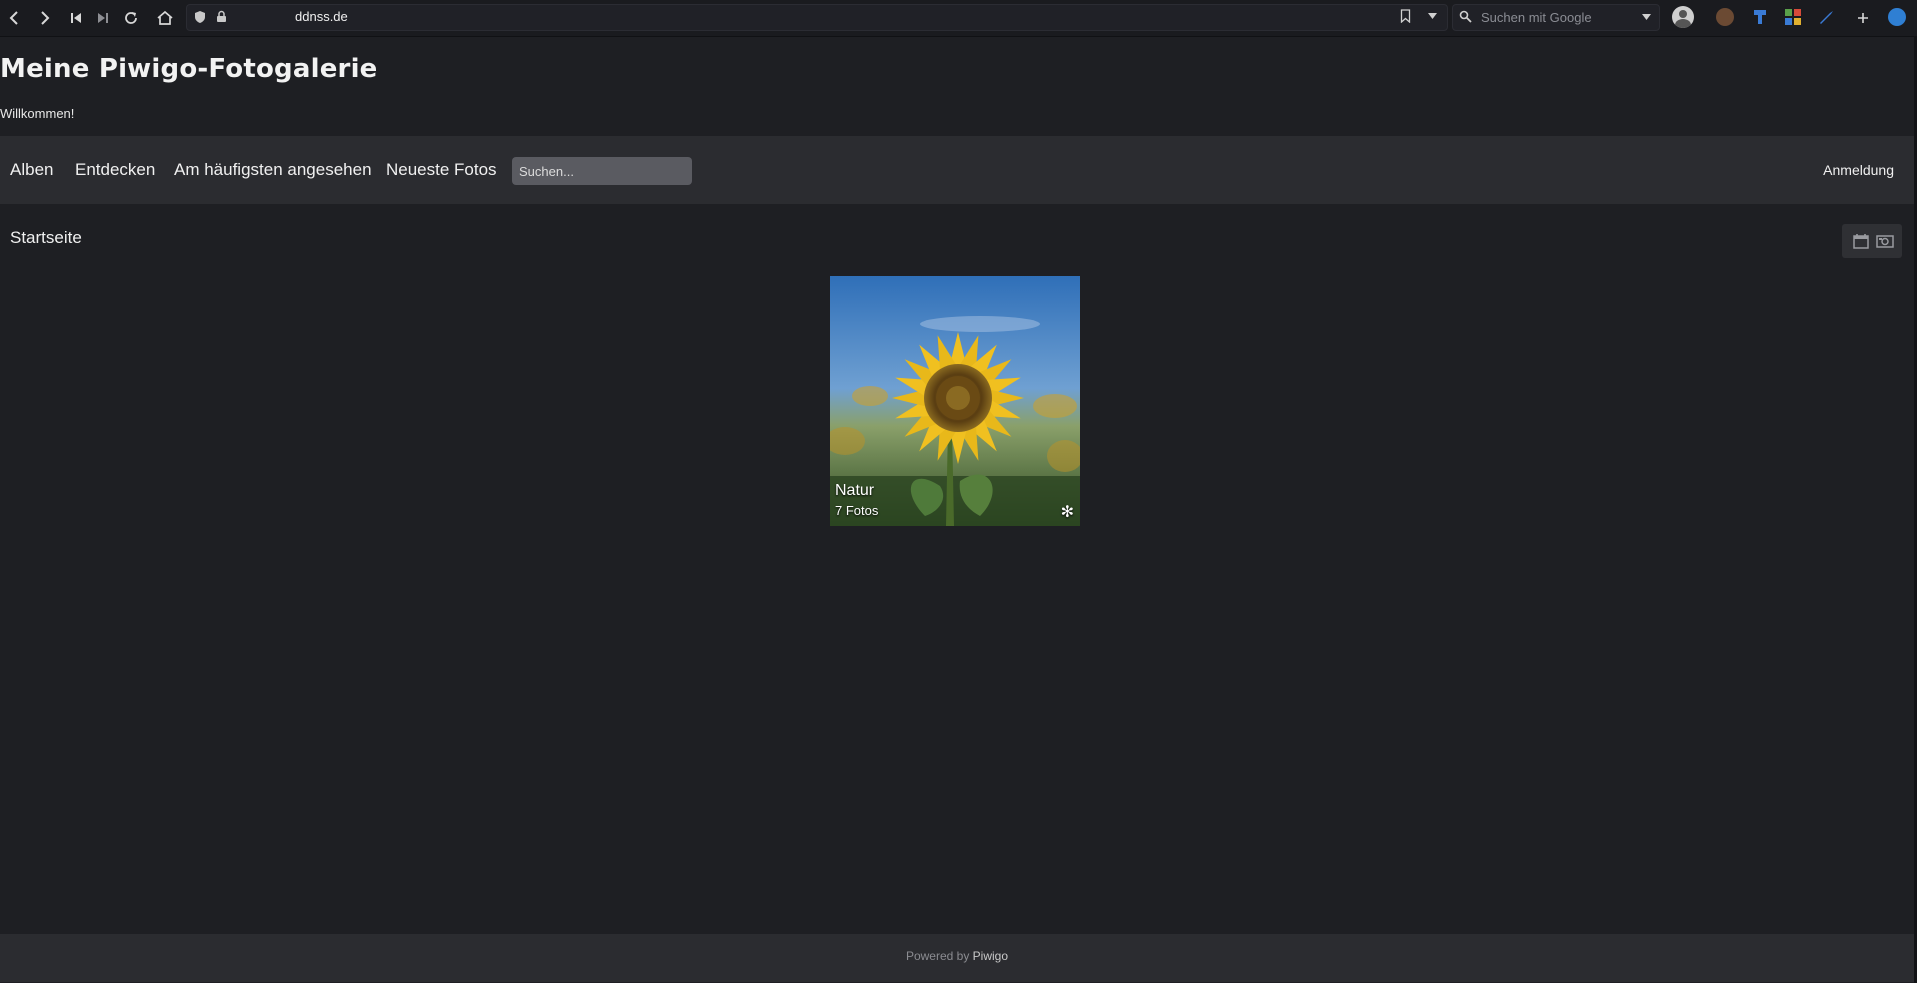 This screenshot has width=1917, height=983. I want to click on nav-item-albums: Alben, so click(31, 170).